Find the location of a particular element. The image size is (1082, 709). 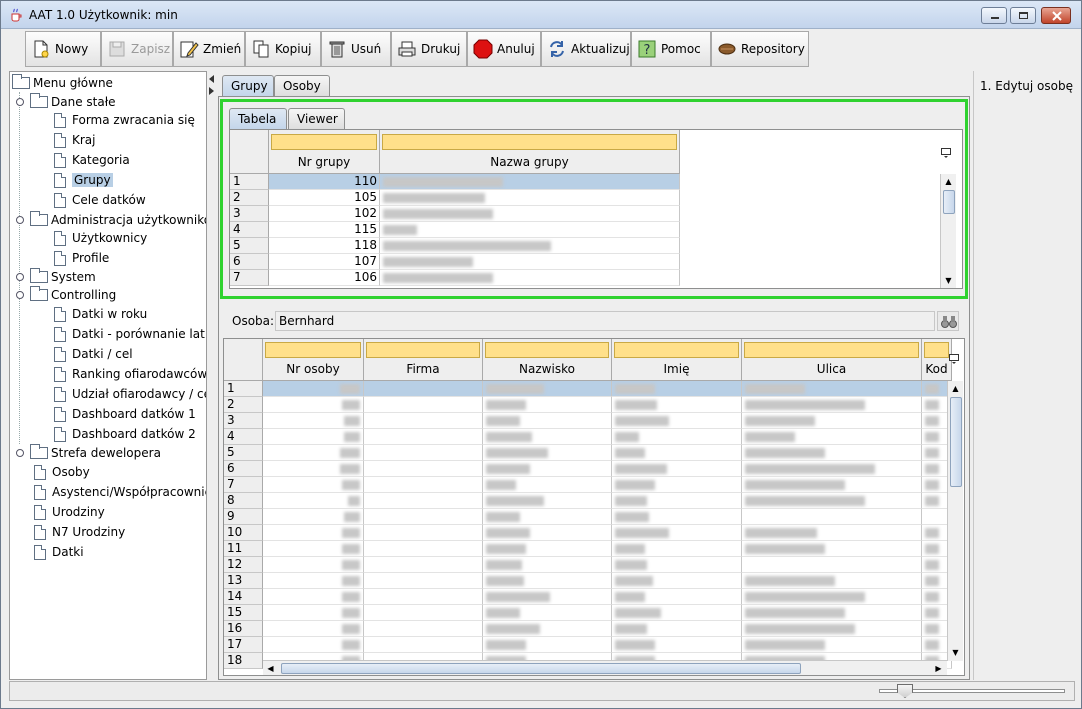

tree-node-datki-porownanie: Datki - porównanie lat is located at coordinates (129, 334).